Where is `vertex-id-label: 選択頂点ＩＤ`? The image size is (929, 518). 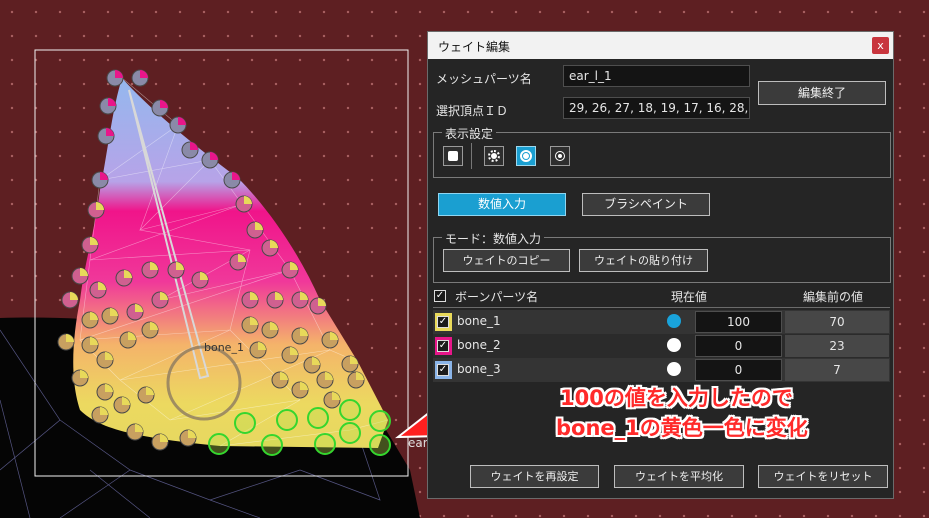 vertex-id-label: 選択頂点ＩＤ is located at coordinates (472, 111).